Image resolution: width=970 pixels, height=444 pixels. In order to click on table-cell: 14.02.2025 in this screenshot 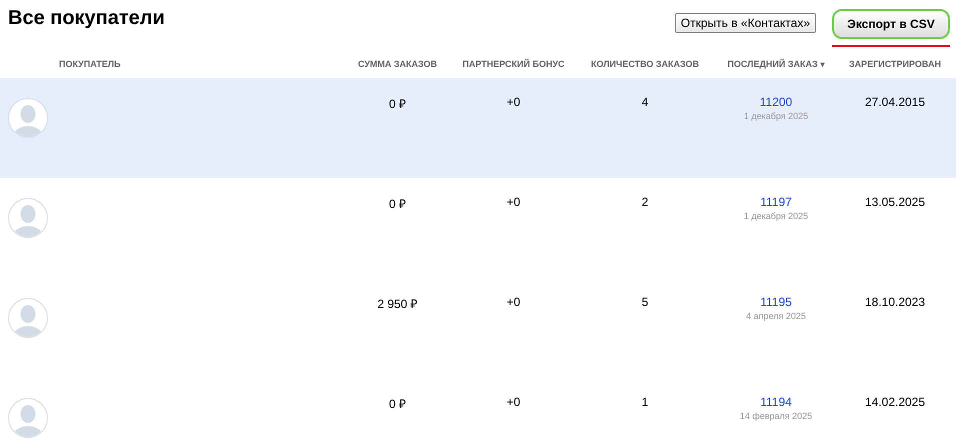, I will do `click(895, 402)`.